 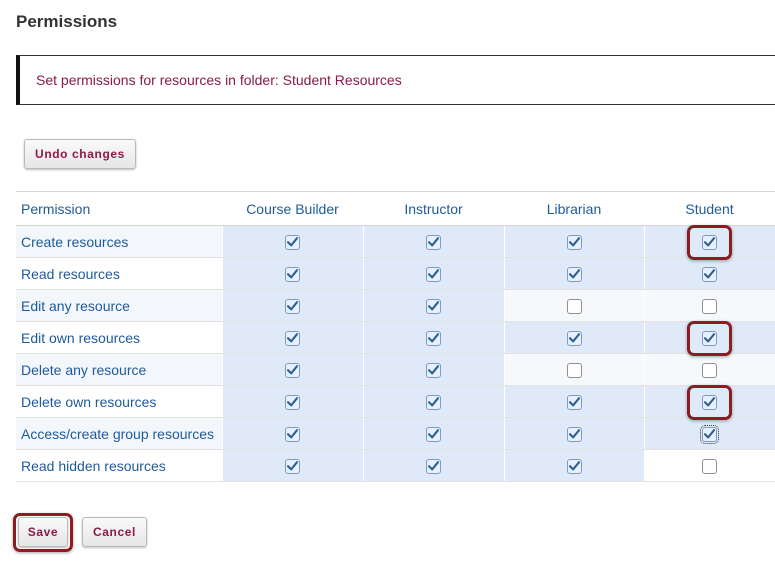 I want to click on column-header-course-builder: Course Builder, so click(x=292, y=208).